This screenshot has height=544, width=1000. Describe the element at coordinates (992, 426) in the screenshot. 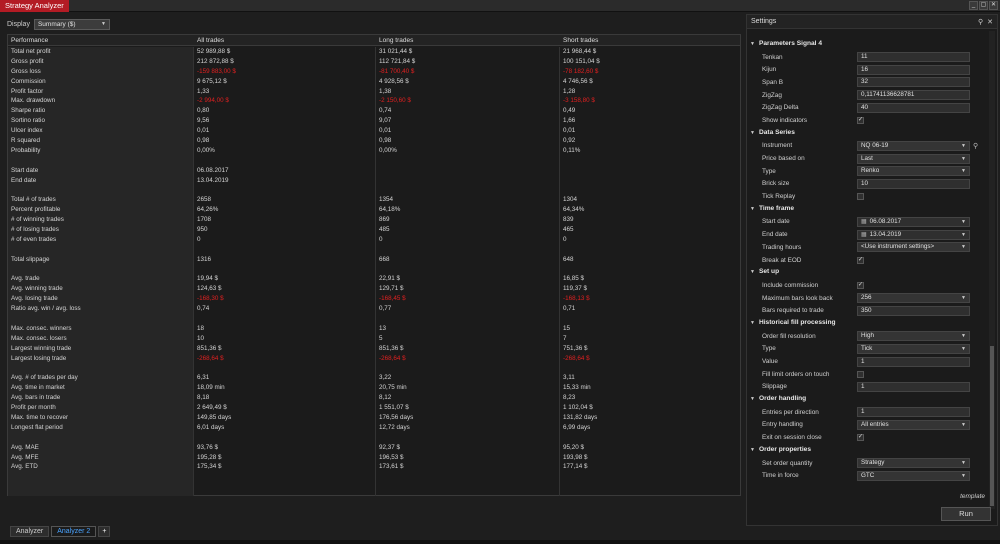

I see `scrollbar-thumb` at that location.